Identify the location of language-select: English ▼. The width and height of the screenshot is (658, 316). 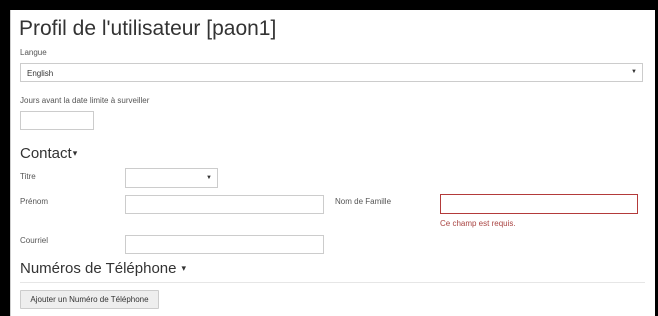
(331, 72).